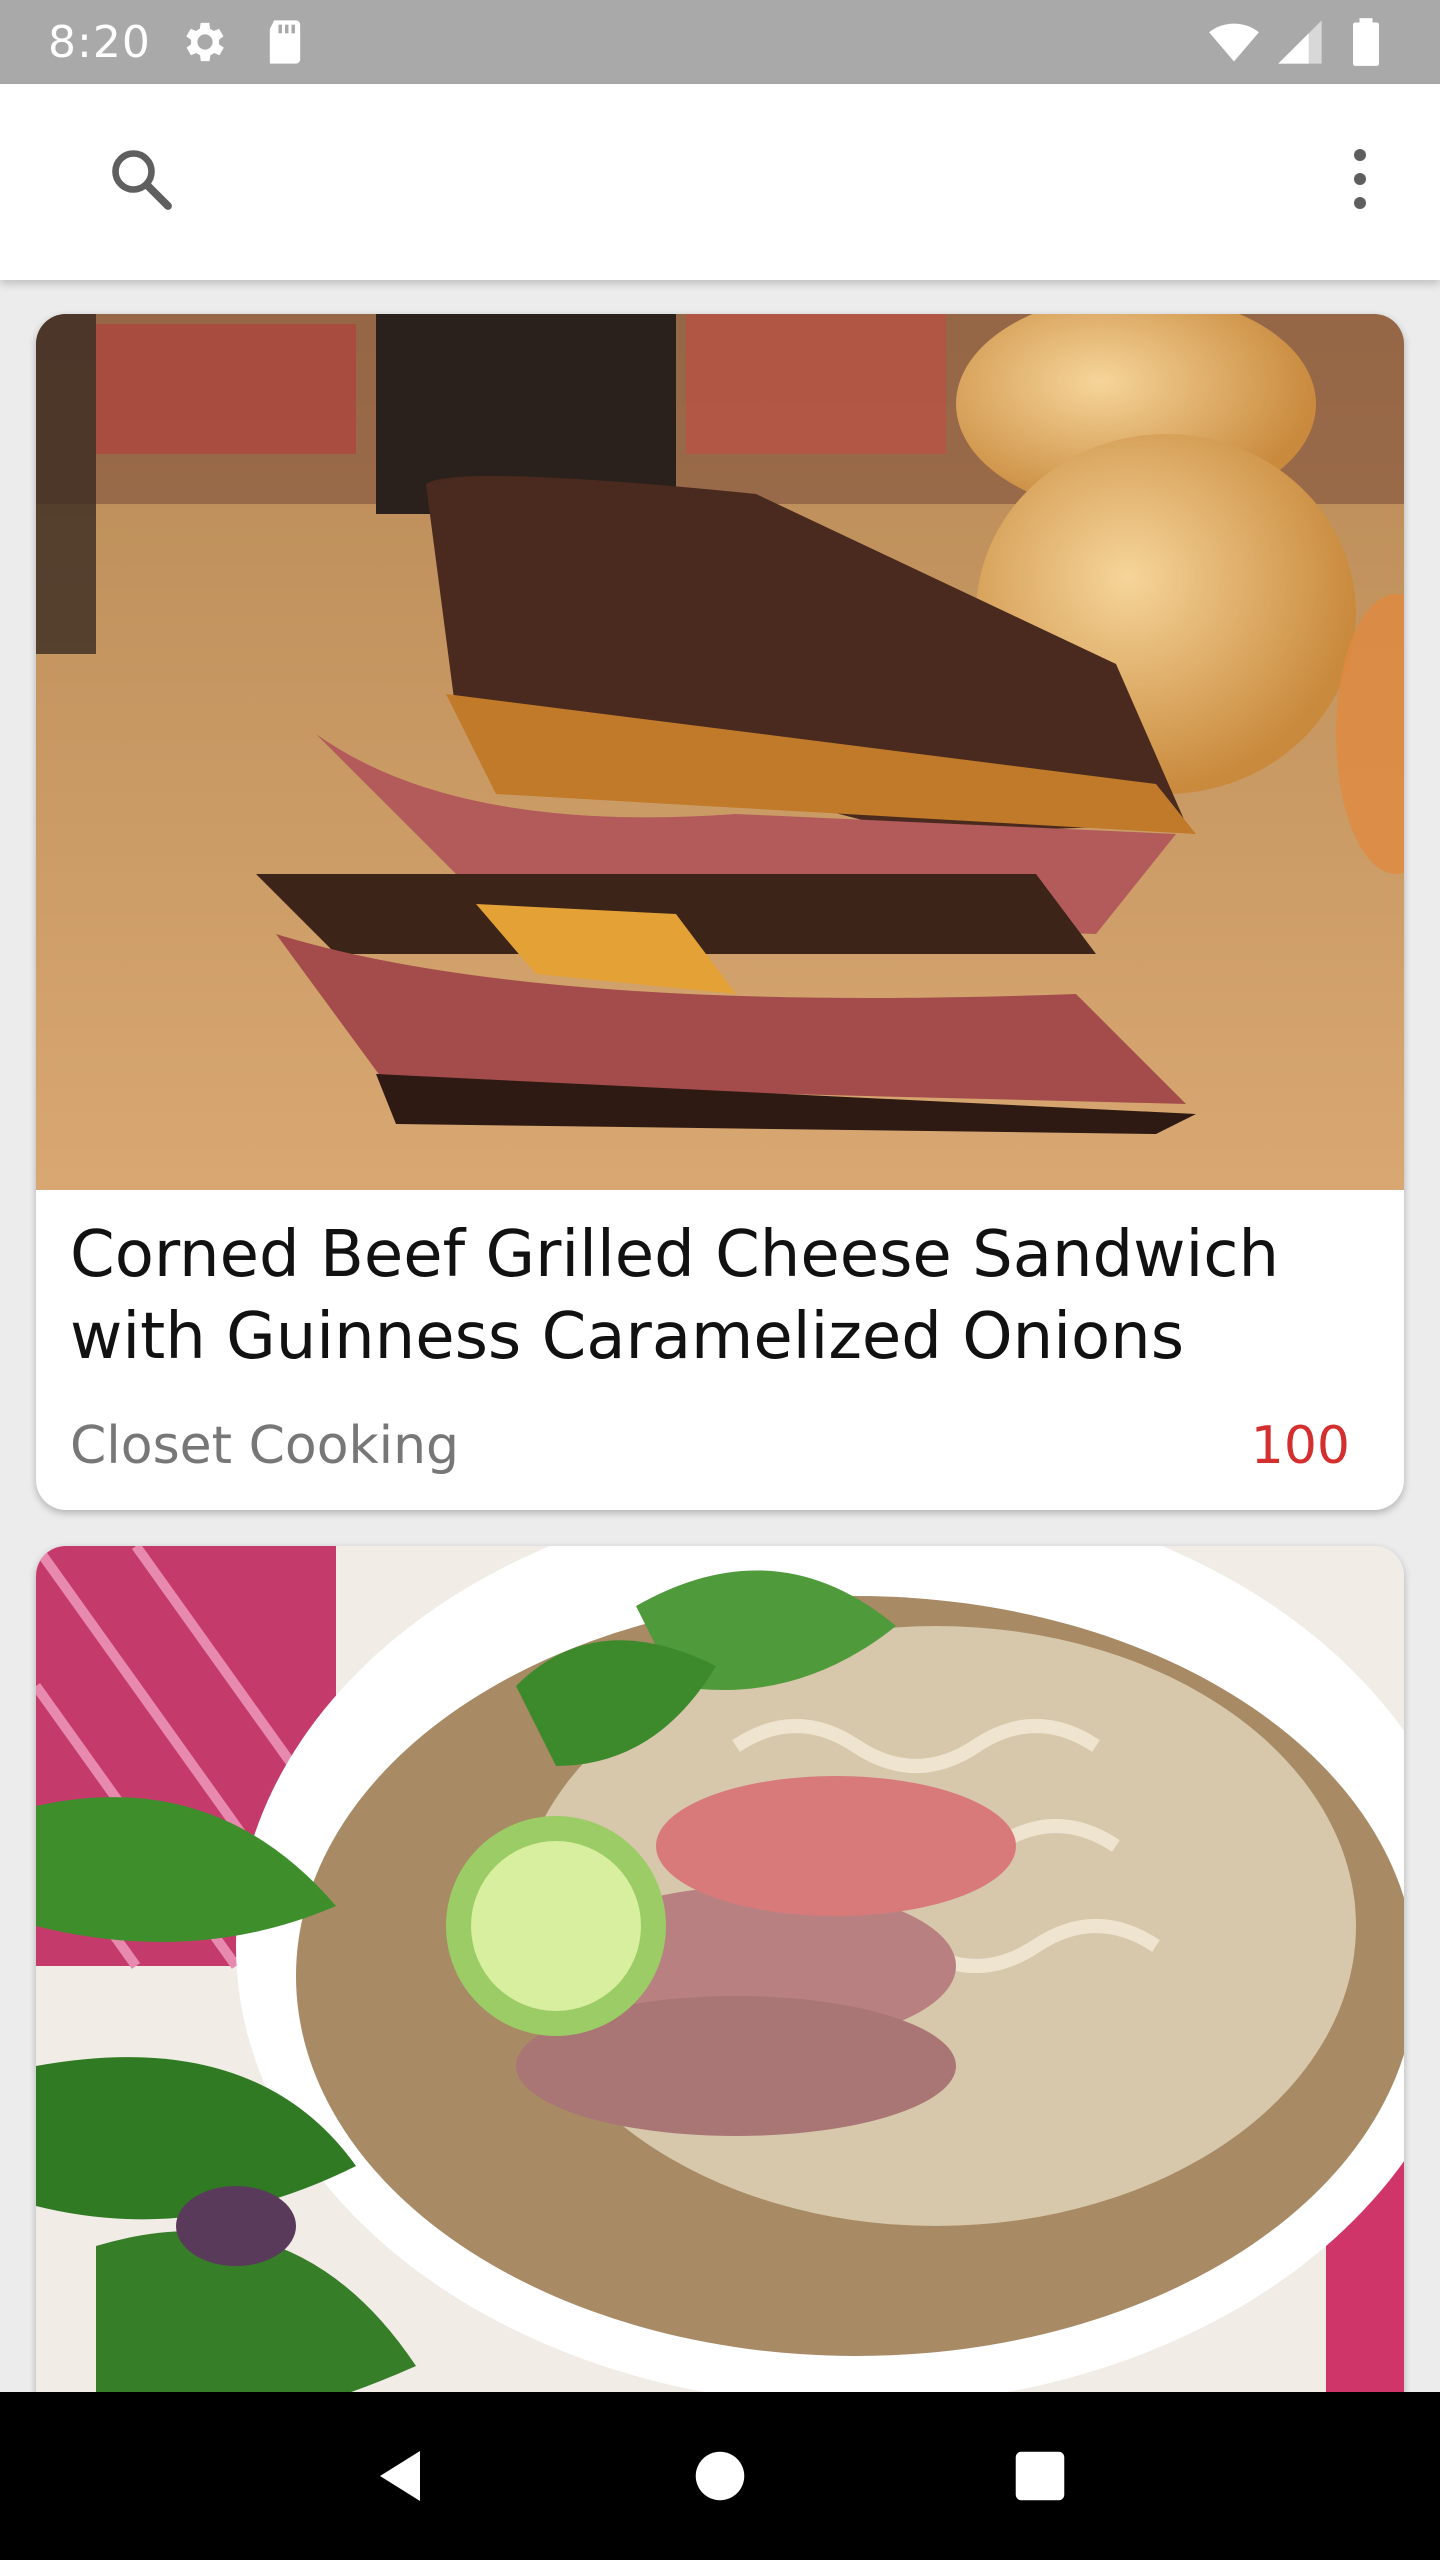  I want to click on recents-button, so click(1040, 2476).